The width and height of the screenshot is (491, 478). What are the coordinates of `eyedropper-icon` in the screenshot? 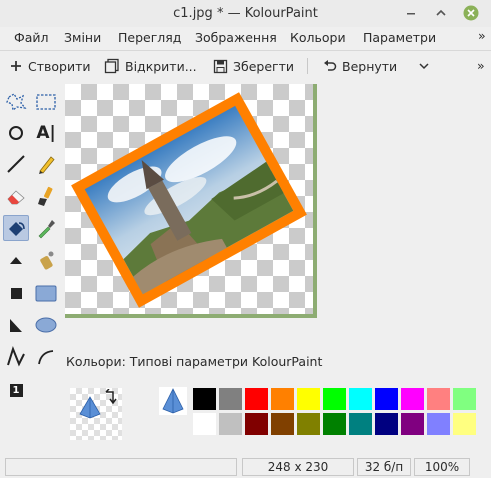 It's located at (46, 229).